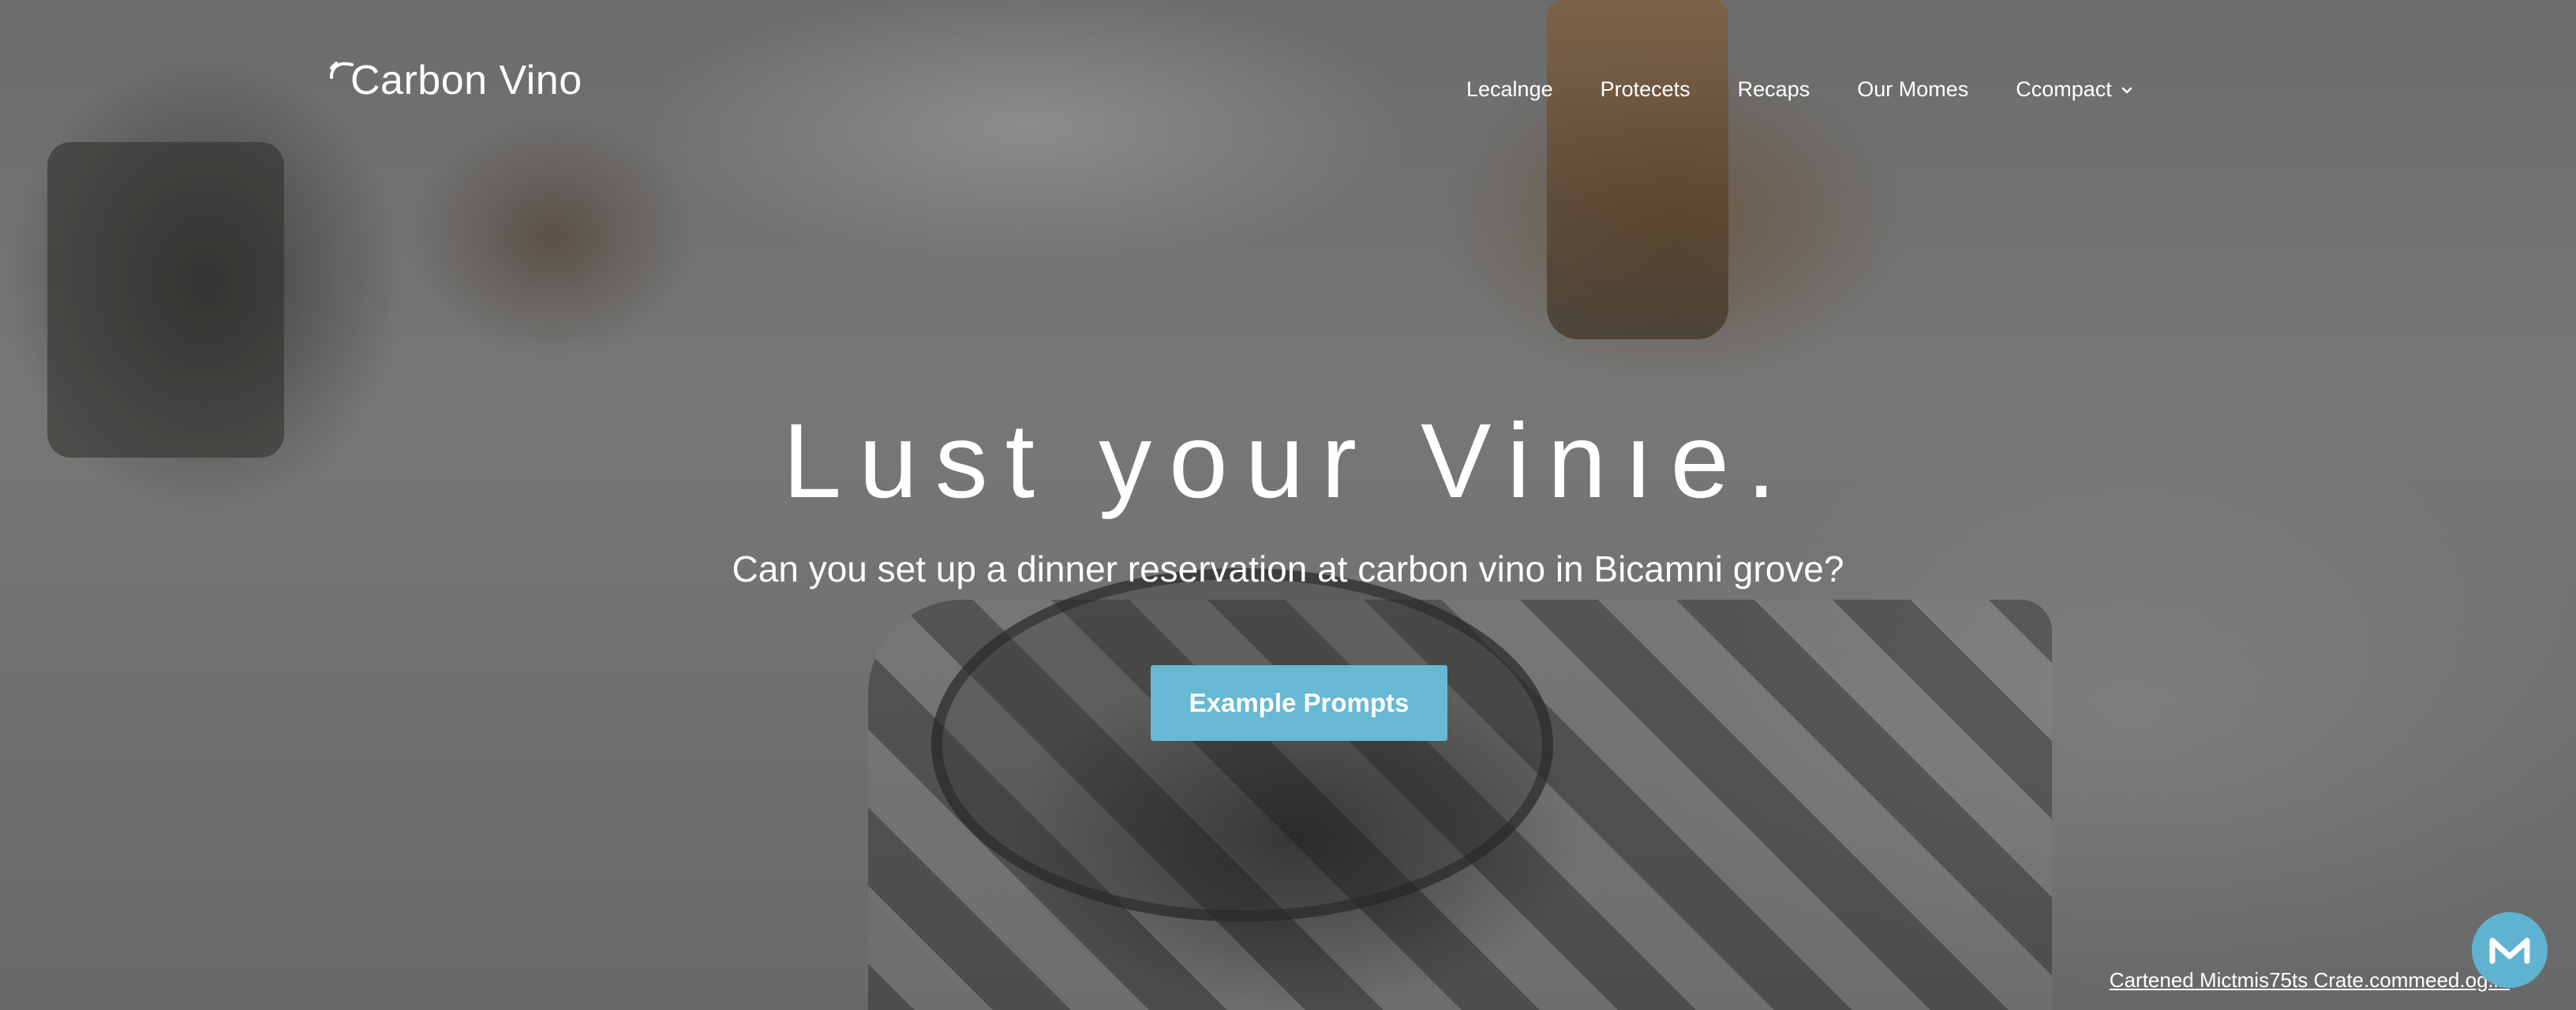  Describe the element at coordinates (466, 80) in the screenshot. I see `brand-name: Carbon Vino` at that location.